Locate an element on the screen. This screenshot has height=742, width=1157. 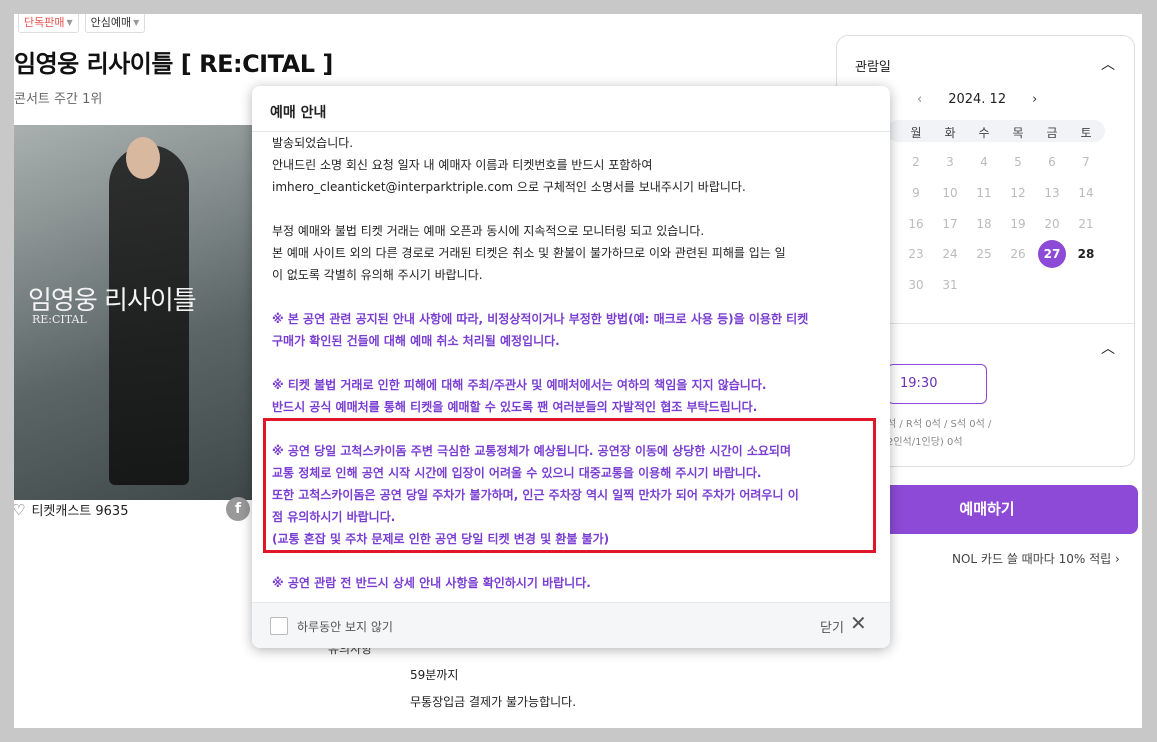
notice-line: 발송되었습니다. is located at coordinates (313, 143).